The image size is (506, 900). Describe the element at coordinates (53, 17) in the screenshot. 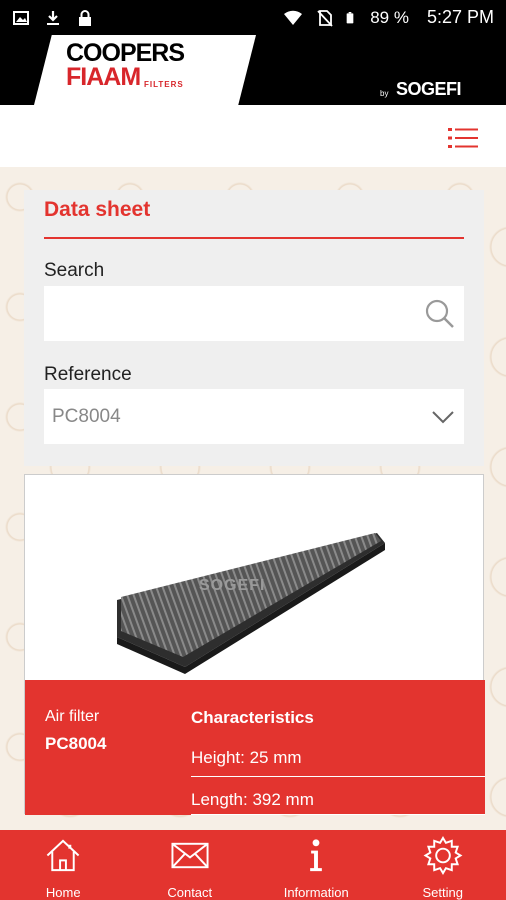

I see `download-icon` at that location.